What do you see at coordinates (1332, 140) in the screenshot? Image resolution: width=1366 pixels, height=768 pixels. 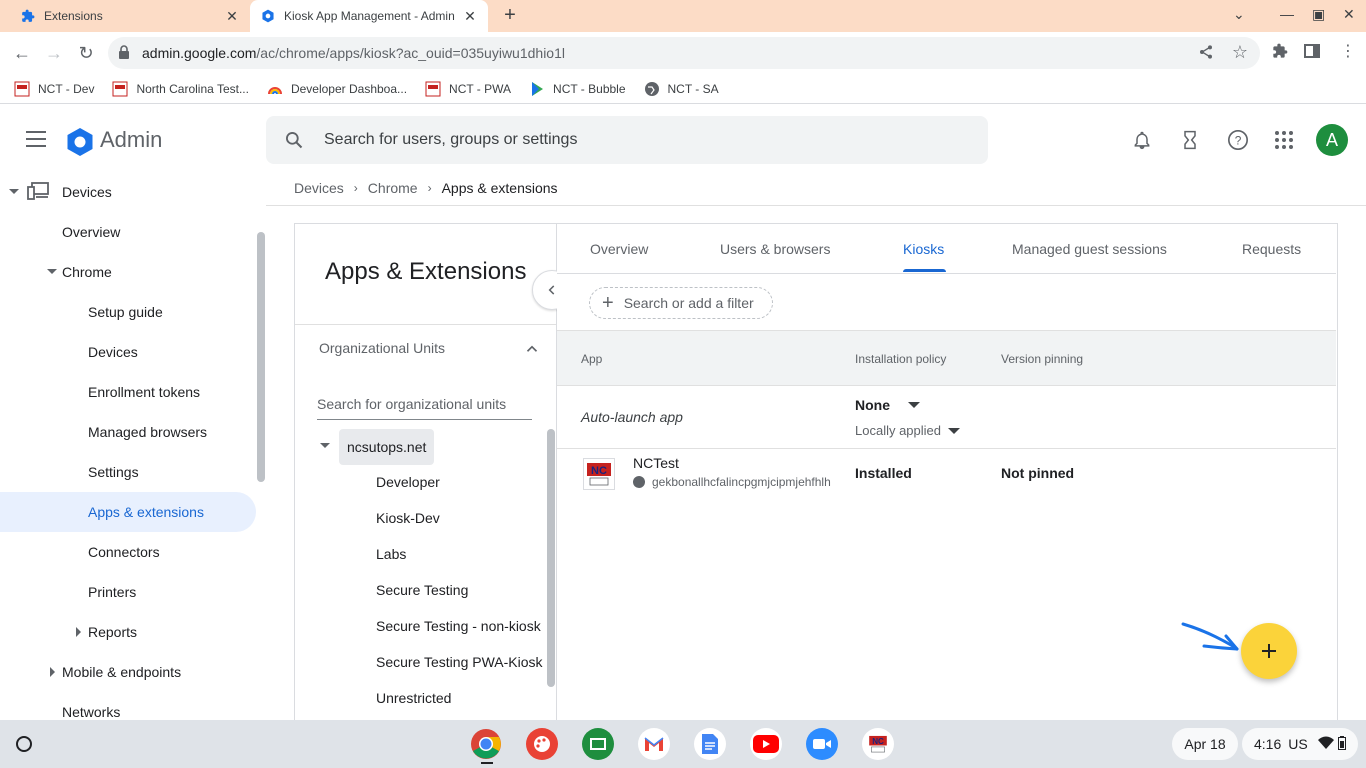 I see `account-avatar: A` at bounding box center [1332, 140].